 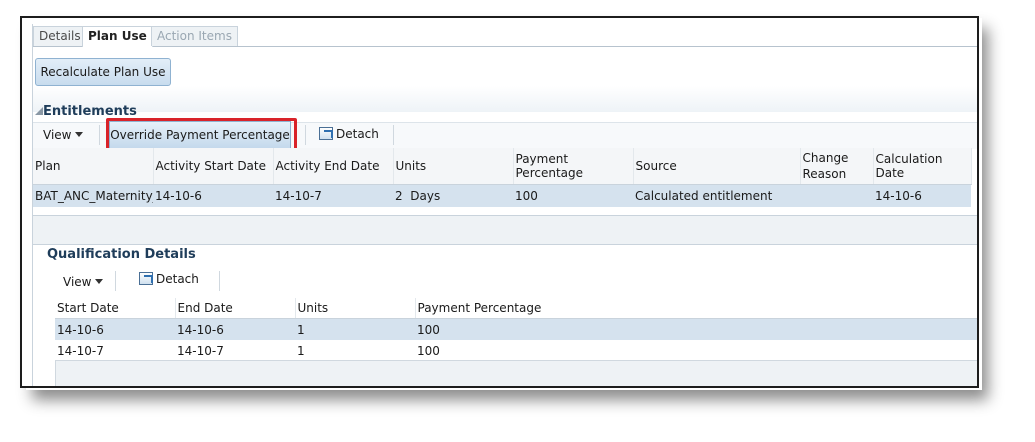 What do you see at coordinates (90, 111) in the screenshot?
I see `entitlements-title: Entitlements` at bounding box center [90, 111].